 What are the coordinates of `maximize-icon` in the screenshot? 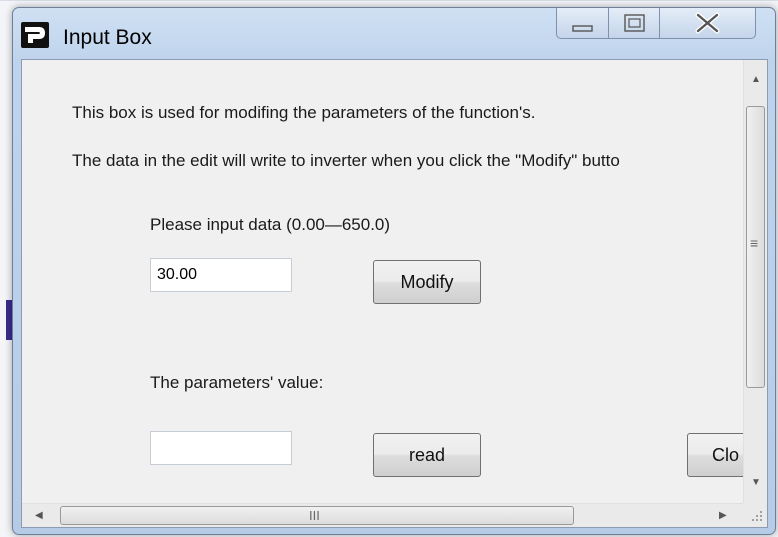 It's located at (634, 23).